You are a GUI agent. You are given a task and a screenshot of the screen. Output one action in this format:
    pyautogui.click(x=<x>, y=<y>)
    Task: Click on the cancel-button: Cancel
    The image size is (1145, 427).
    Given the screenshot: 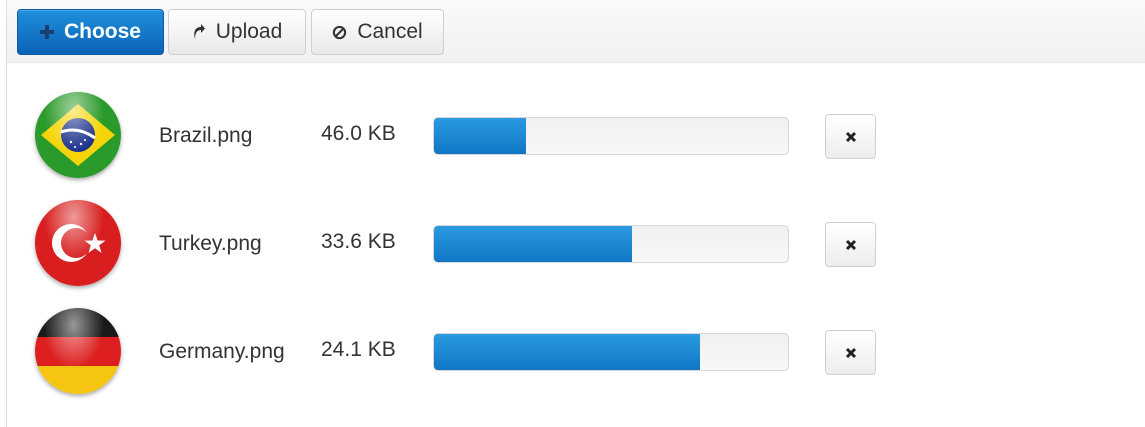 What is the action you would take?
    pyautogui.click(x=377, y=32)
    